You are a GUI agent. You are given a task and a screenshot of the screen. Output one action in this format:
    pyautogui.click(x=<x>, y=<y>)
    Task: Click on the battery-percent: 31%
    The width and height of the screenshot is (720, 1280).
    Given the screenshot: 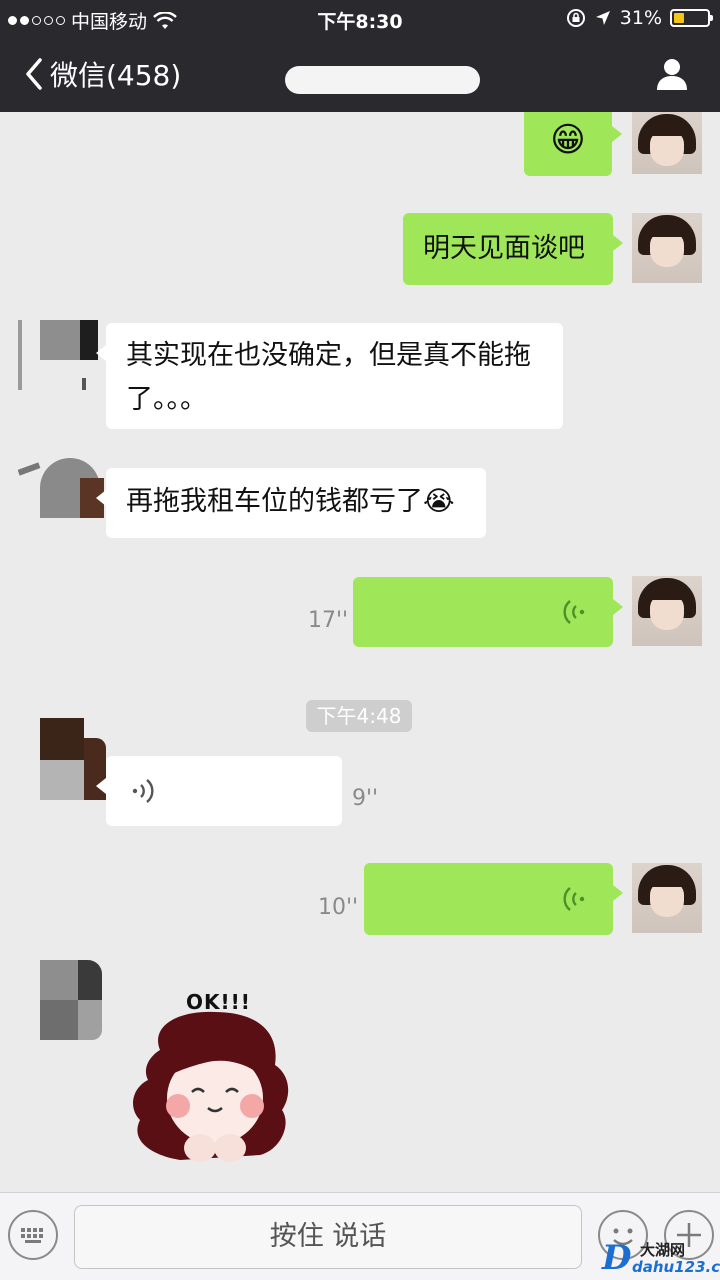 What is the action you would take?
    pyautogui.click(x=640, y=18)
    